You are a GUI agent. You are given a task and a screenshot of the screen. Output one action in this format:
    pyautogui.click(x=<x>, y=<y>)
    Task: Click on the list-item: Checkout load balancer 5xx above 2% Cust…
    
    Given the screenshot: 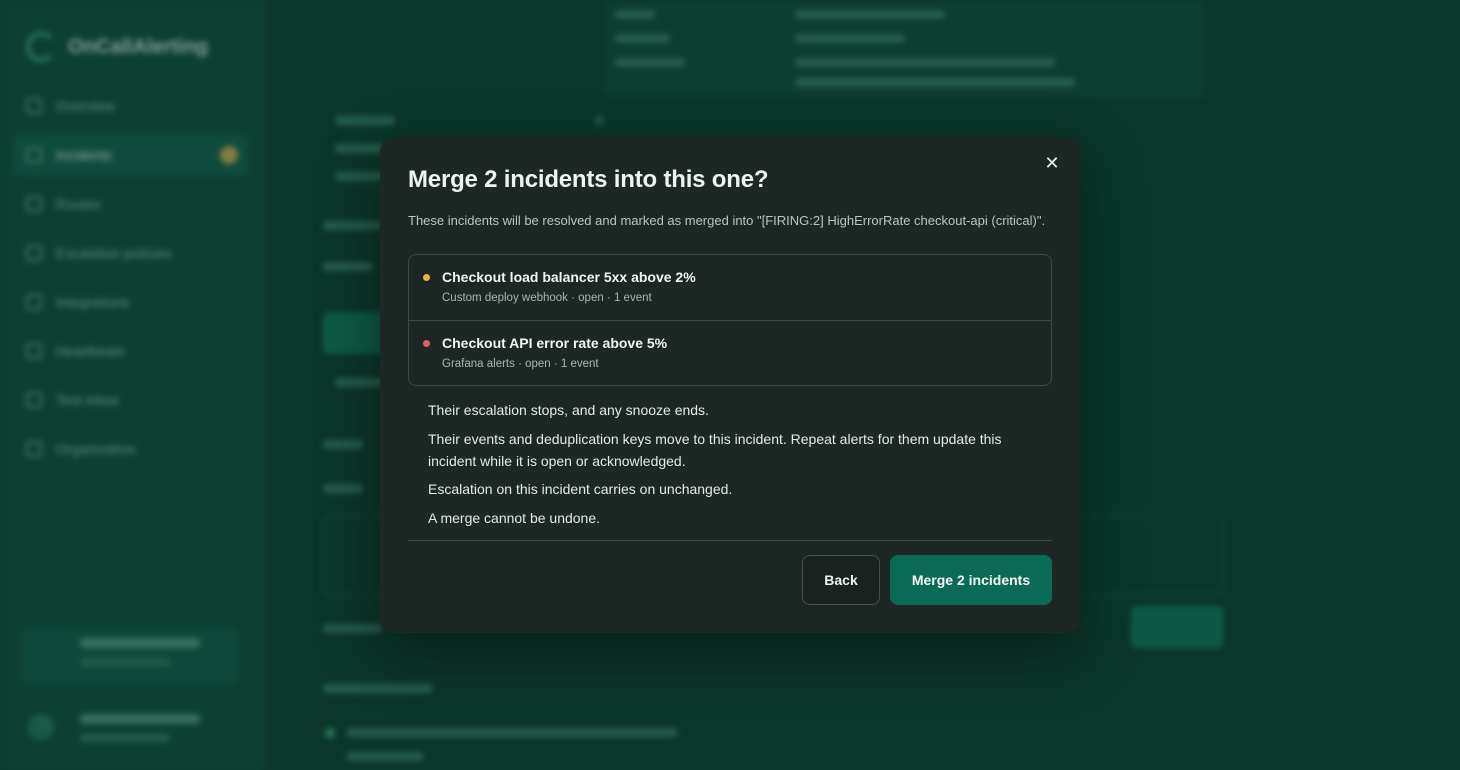 What is the action you would take?
    pyautogui.click(x=730, y=287)
    